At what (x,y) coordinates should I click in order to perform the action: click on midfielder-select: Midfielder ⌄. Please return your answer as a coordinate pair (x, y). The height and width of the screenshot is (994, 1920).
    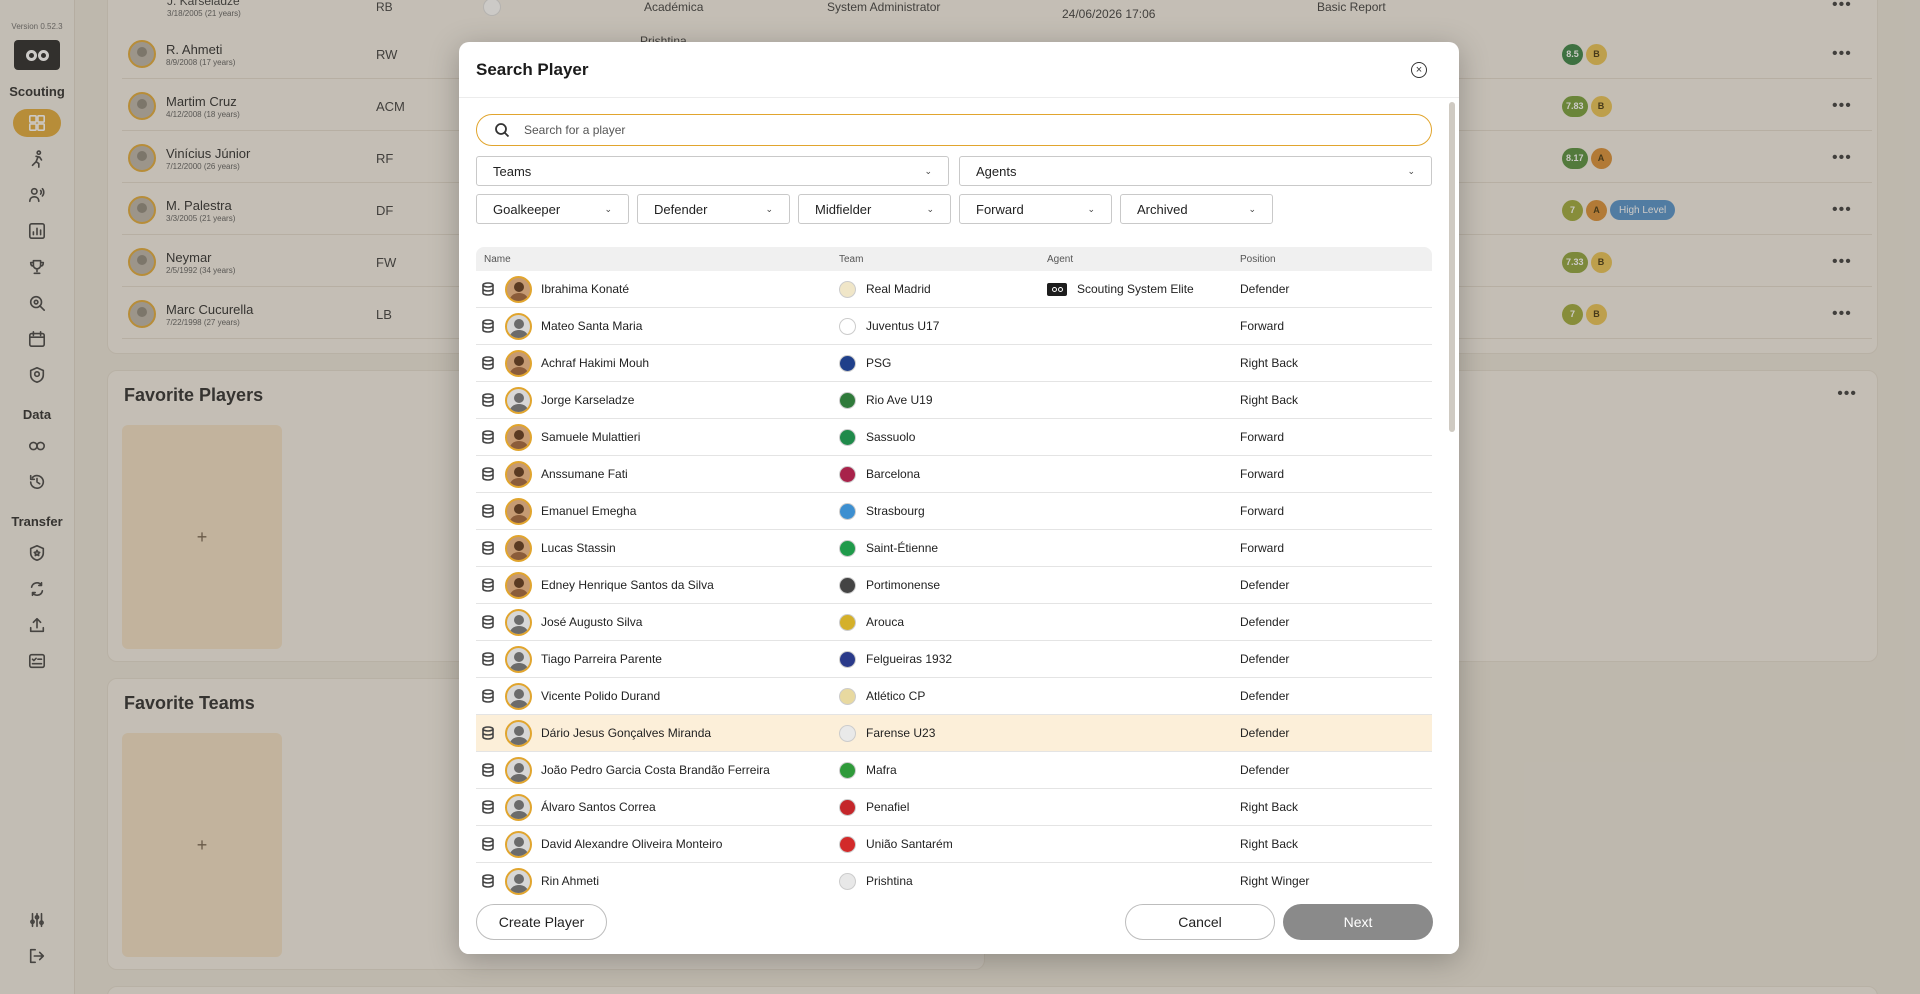
    Looking at the image, I should click on (874, 209).